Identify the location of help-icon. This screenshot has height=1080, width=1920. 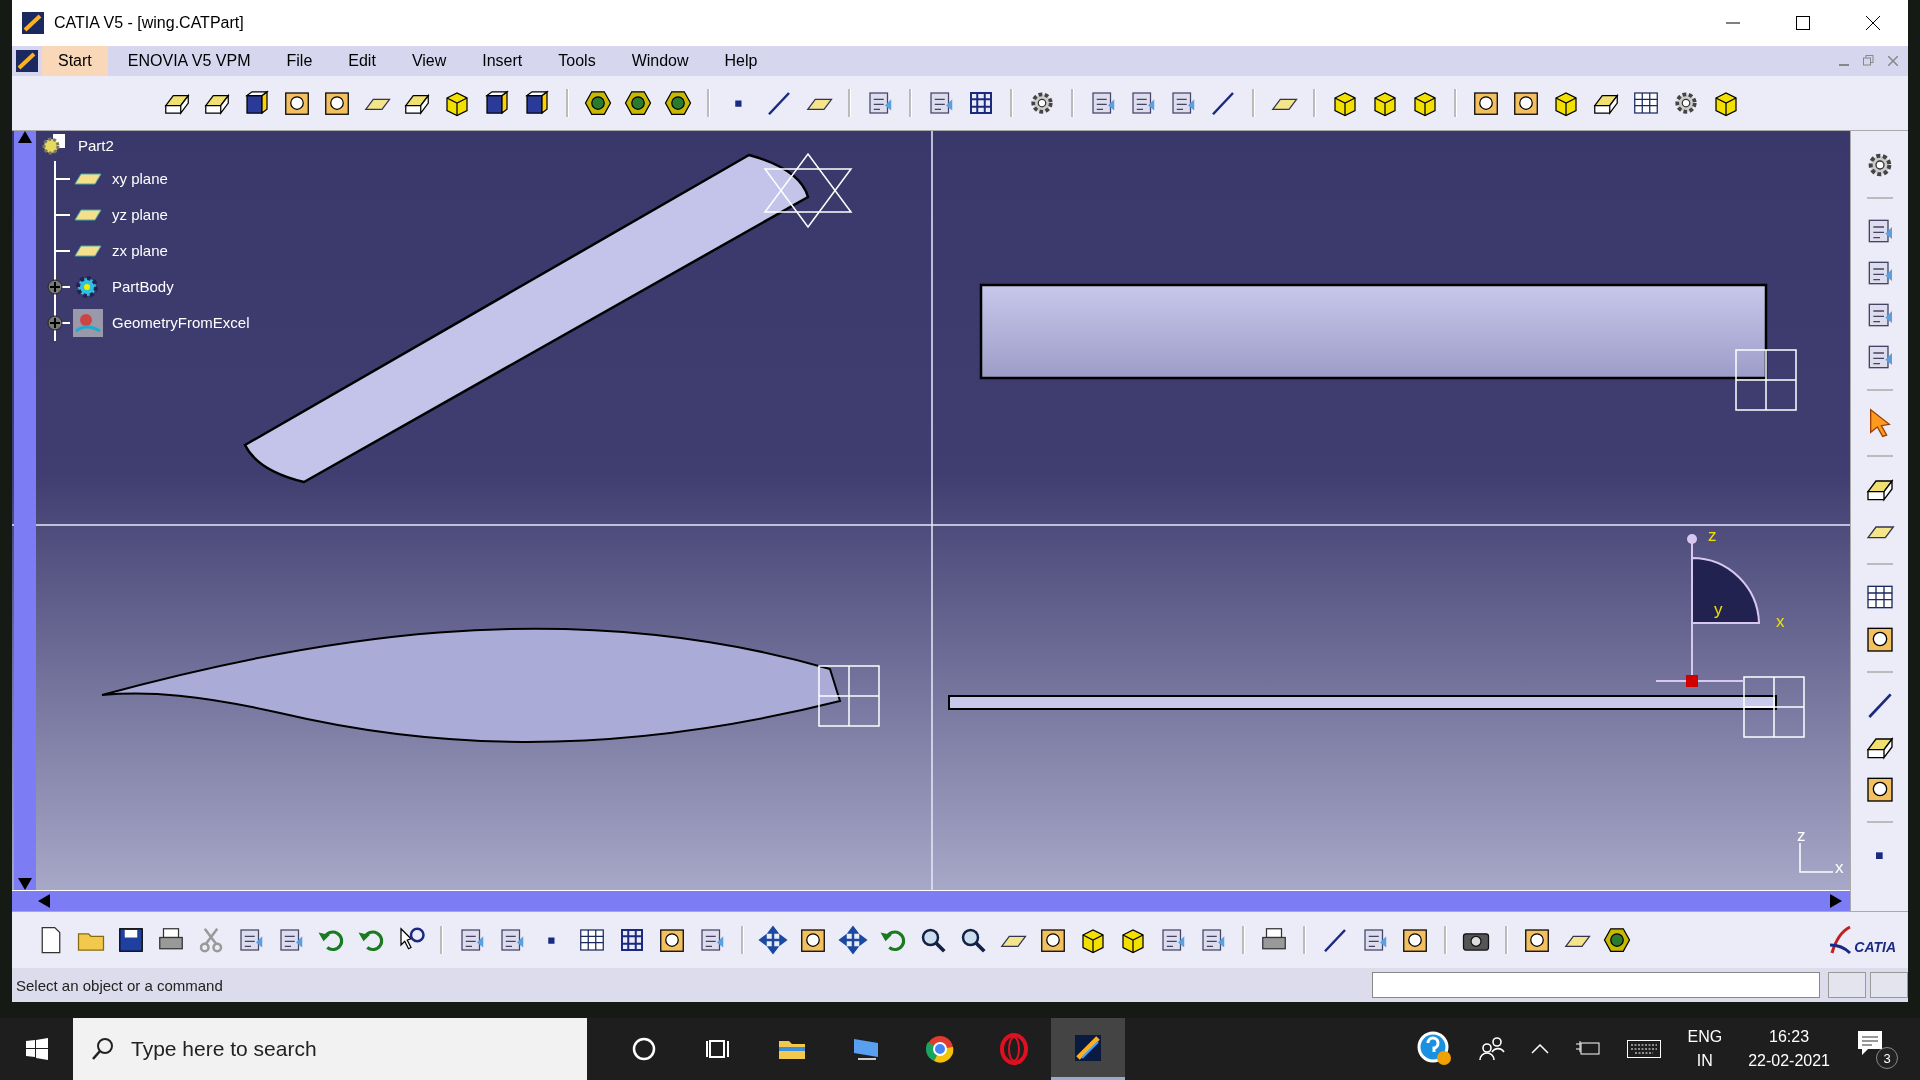
(1435, 1049).